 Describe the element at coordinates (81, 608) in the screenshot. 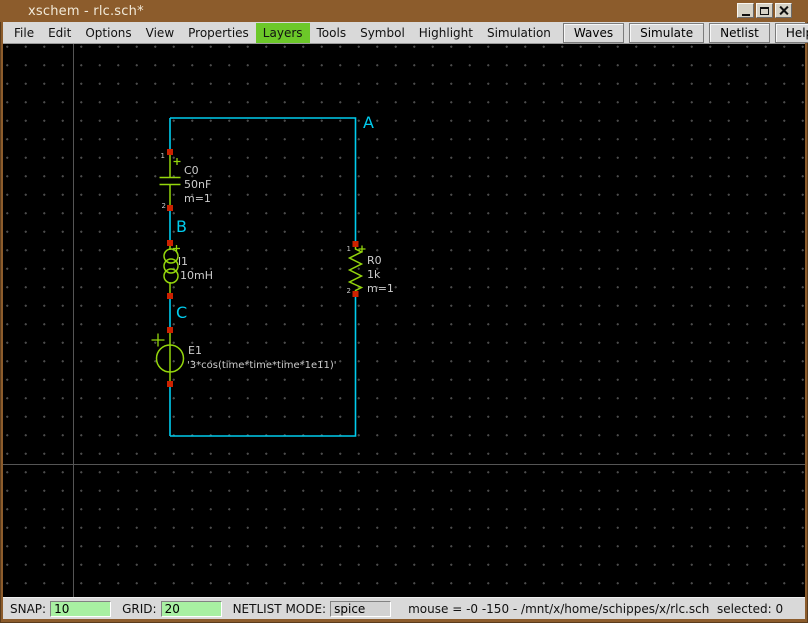

I see `snap-input` at that location.